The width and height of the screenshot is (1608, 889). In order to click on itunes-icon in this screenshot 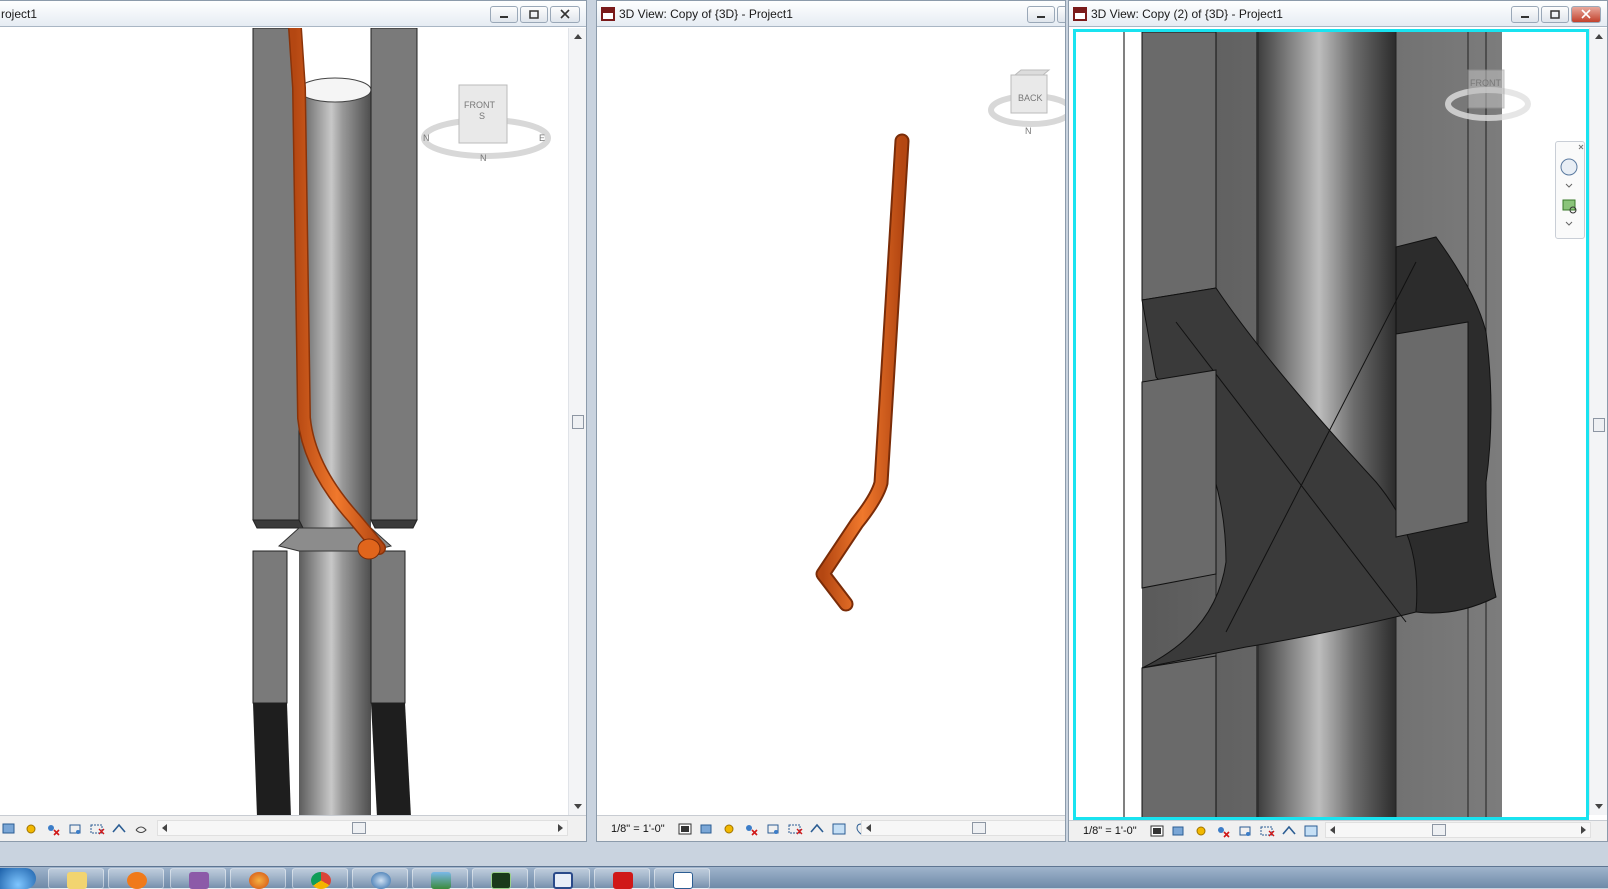, I will do `click(380, 878)`.